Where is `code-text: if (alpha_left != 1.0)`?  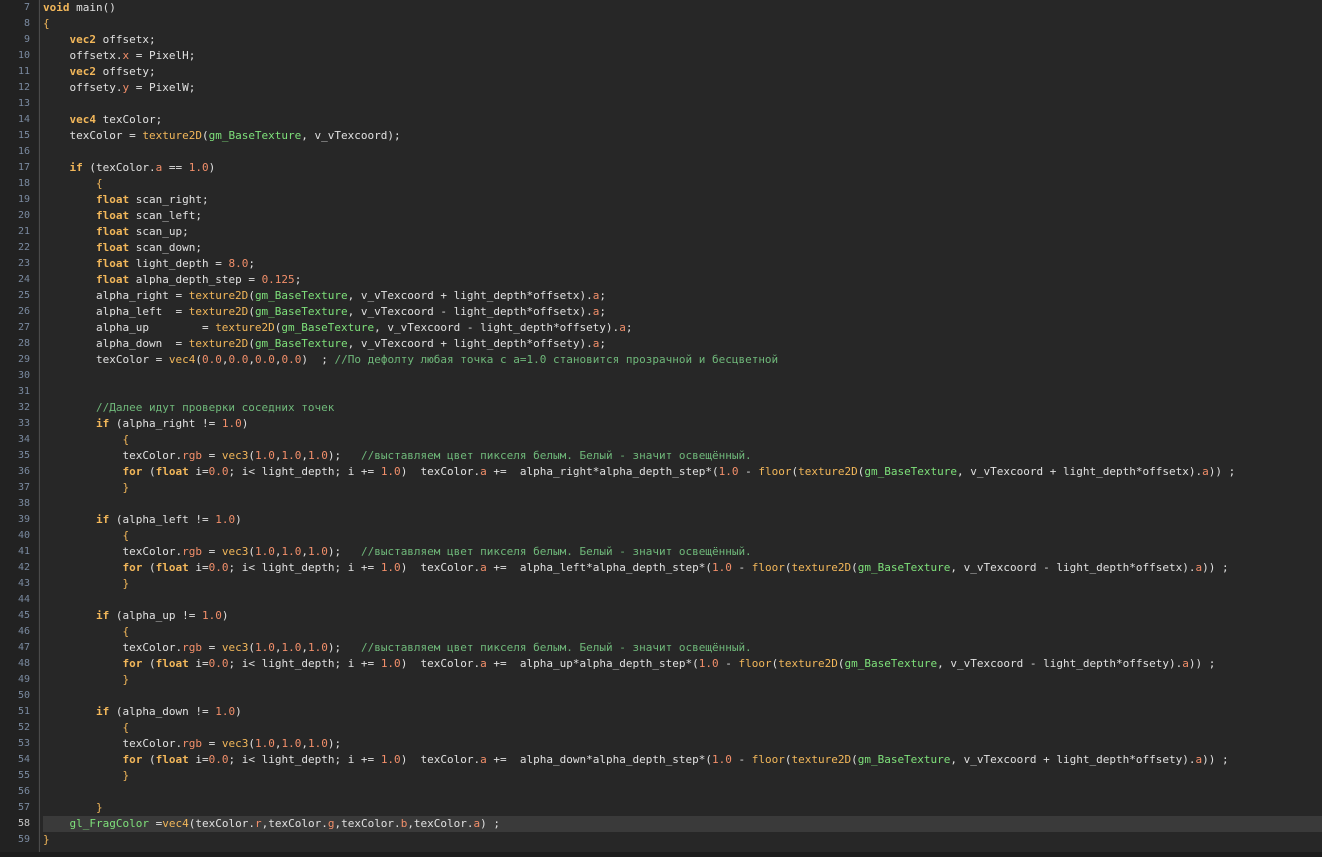 code-text: if (alpha_left != 1.0) is located at coordinates (682, 520).